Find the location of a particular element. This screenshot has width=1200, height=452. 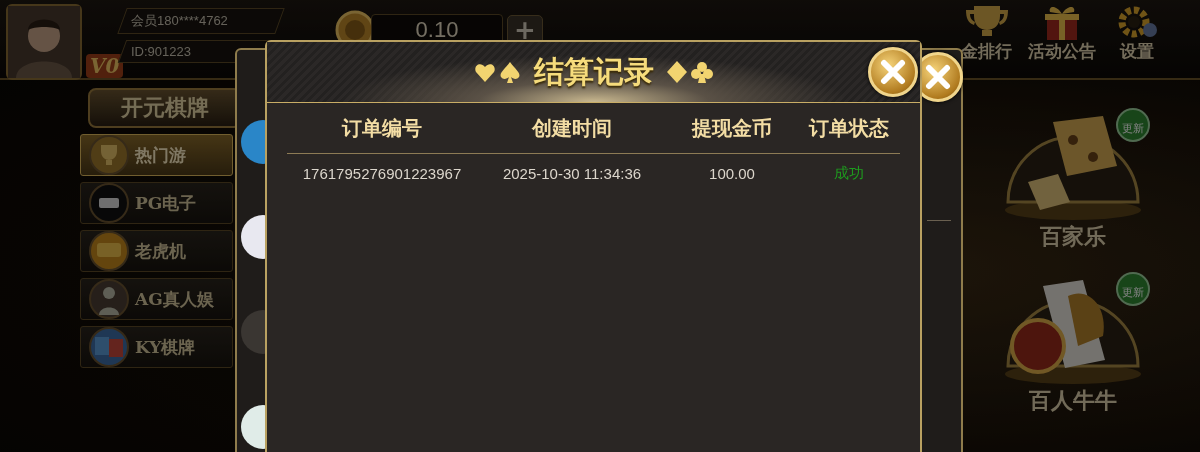

diamond-club-icon is located at coordinates (689, 72).